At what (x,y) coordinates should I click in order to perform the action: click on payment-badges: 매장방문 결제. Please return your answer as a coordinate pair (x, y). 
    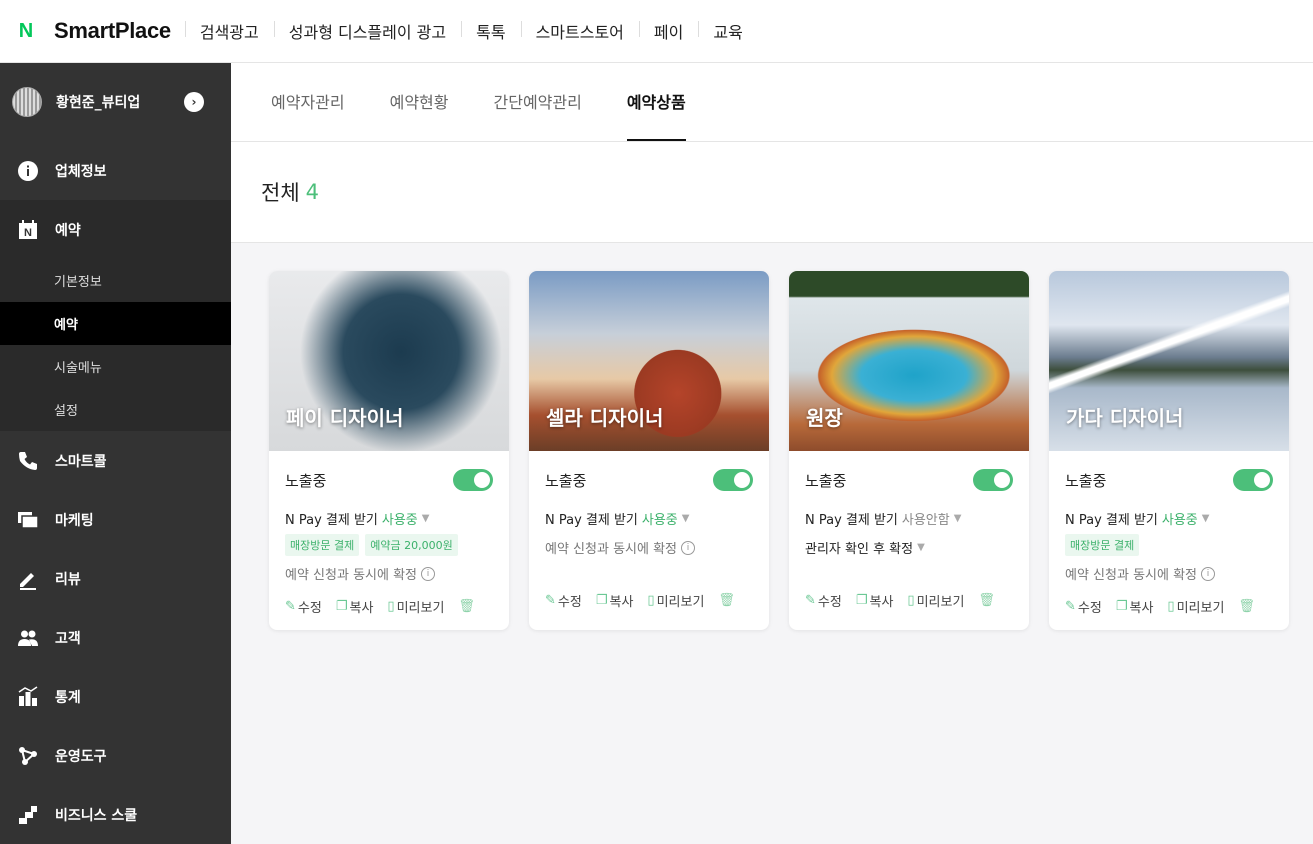
    Looking at the image, I should click on (1169, 545).